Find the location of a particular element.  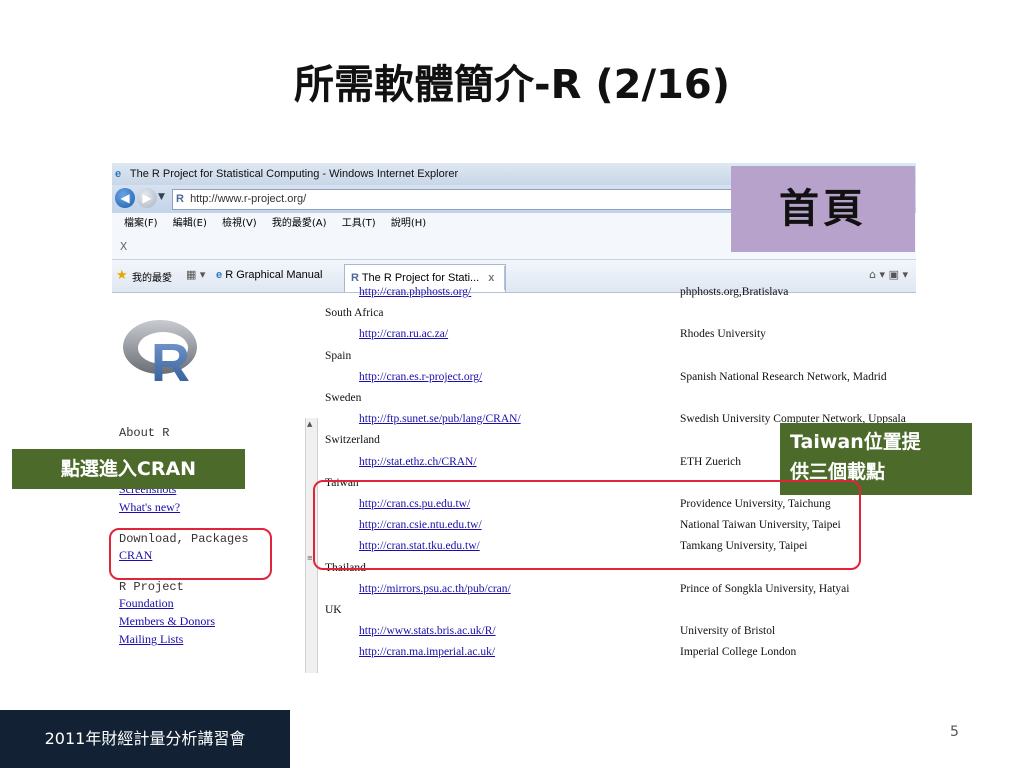

mirror-host: Rhodes University is located at coordinates (723, 334).